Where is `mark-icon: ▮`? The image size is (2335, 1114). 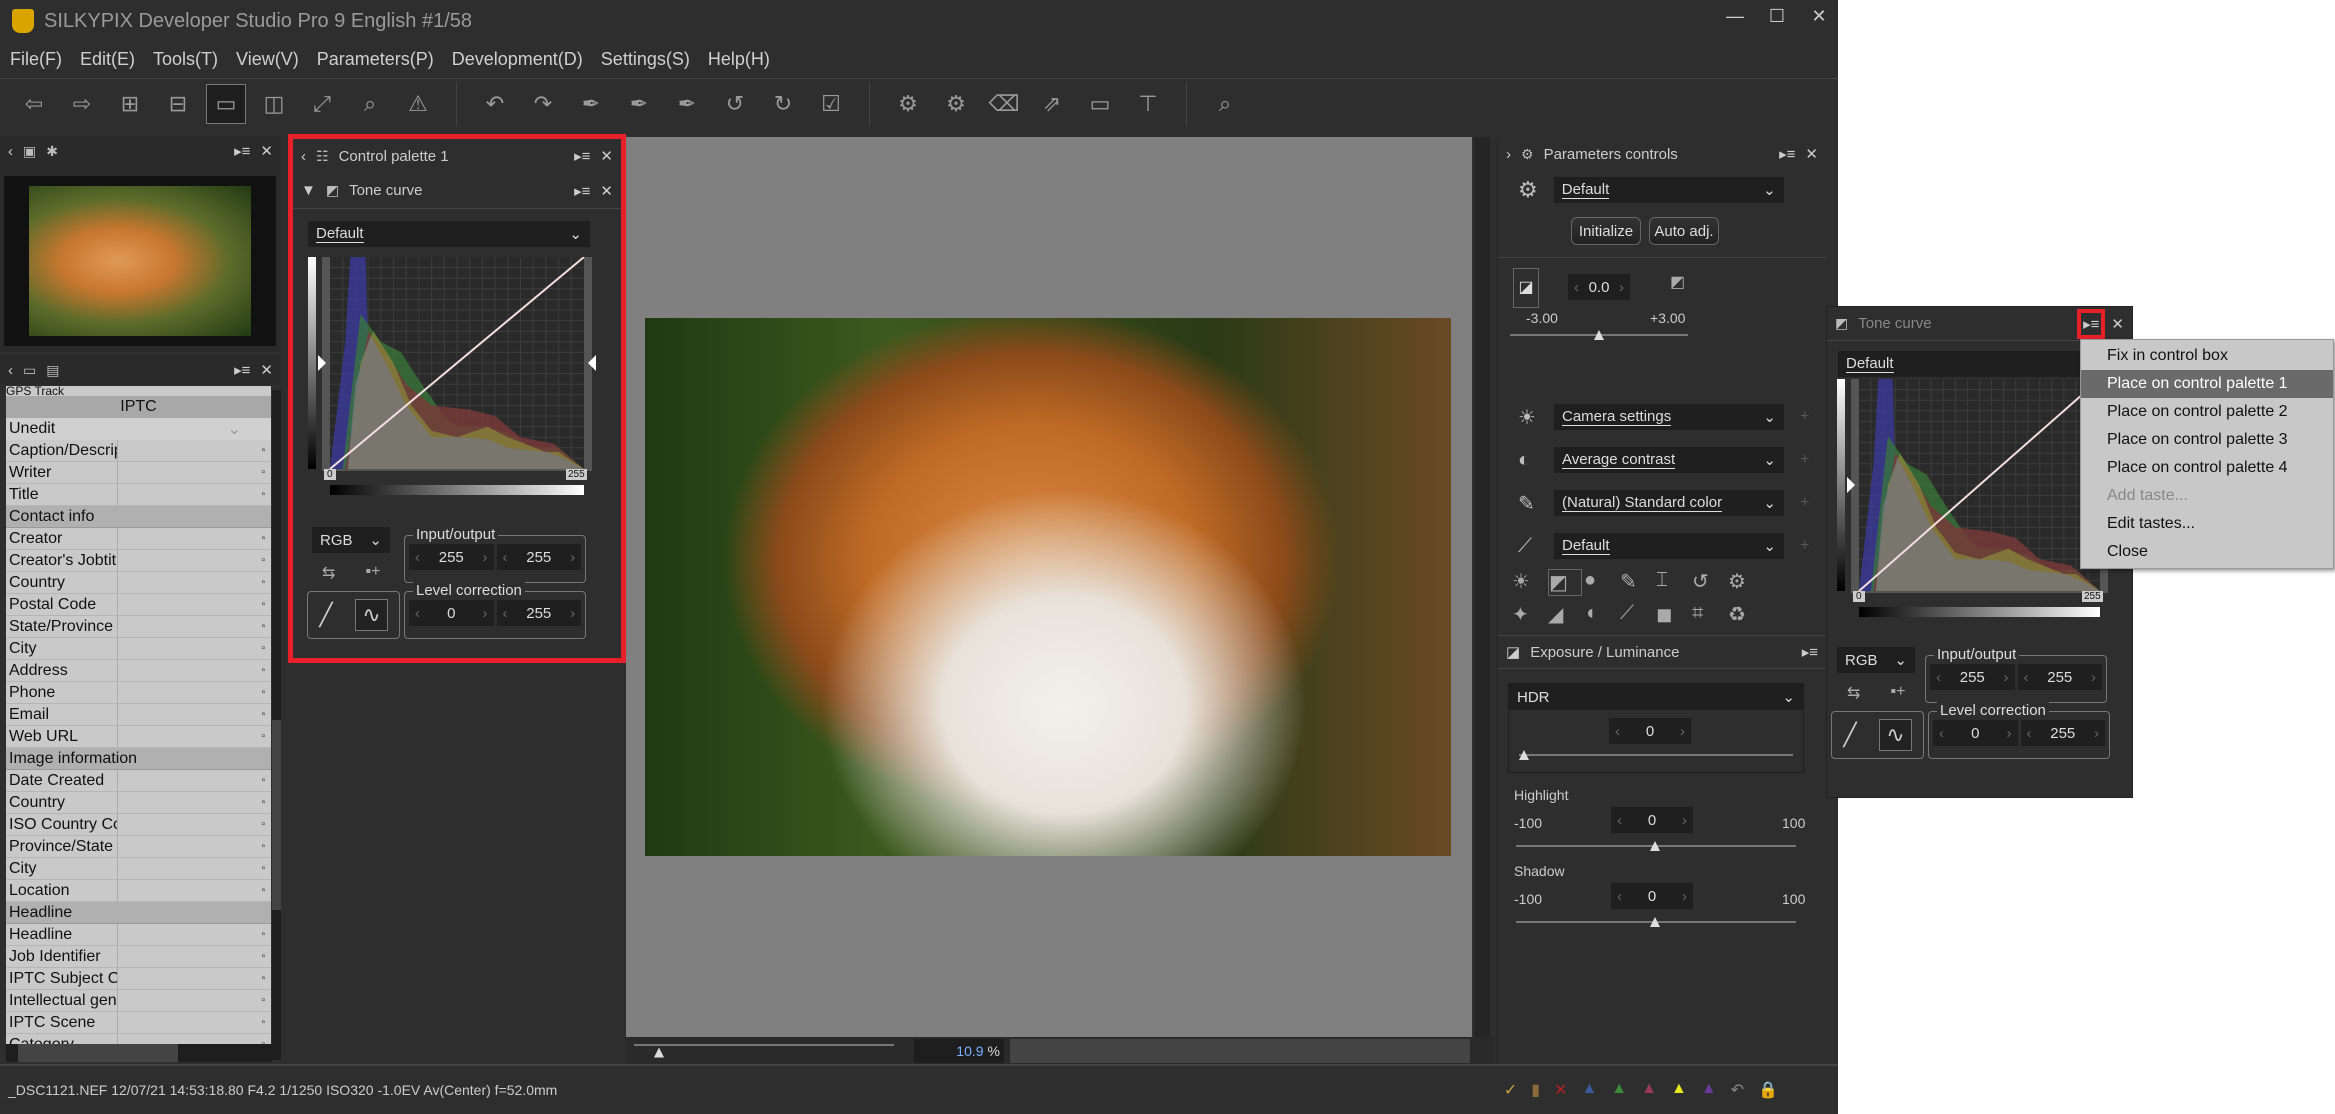
mark-icon: ▮ is located at coordinates (1535, 1090).